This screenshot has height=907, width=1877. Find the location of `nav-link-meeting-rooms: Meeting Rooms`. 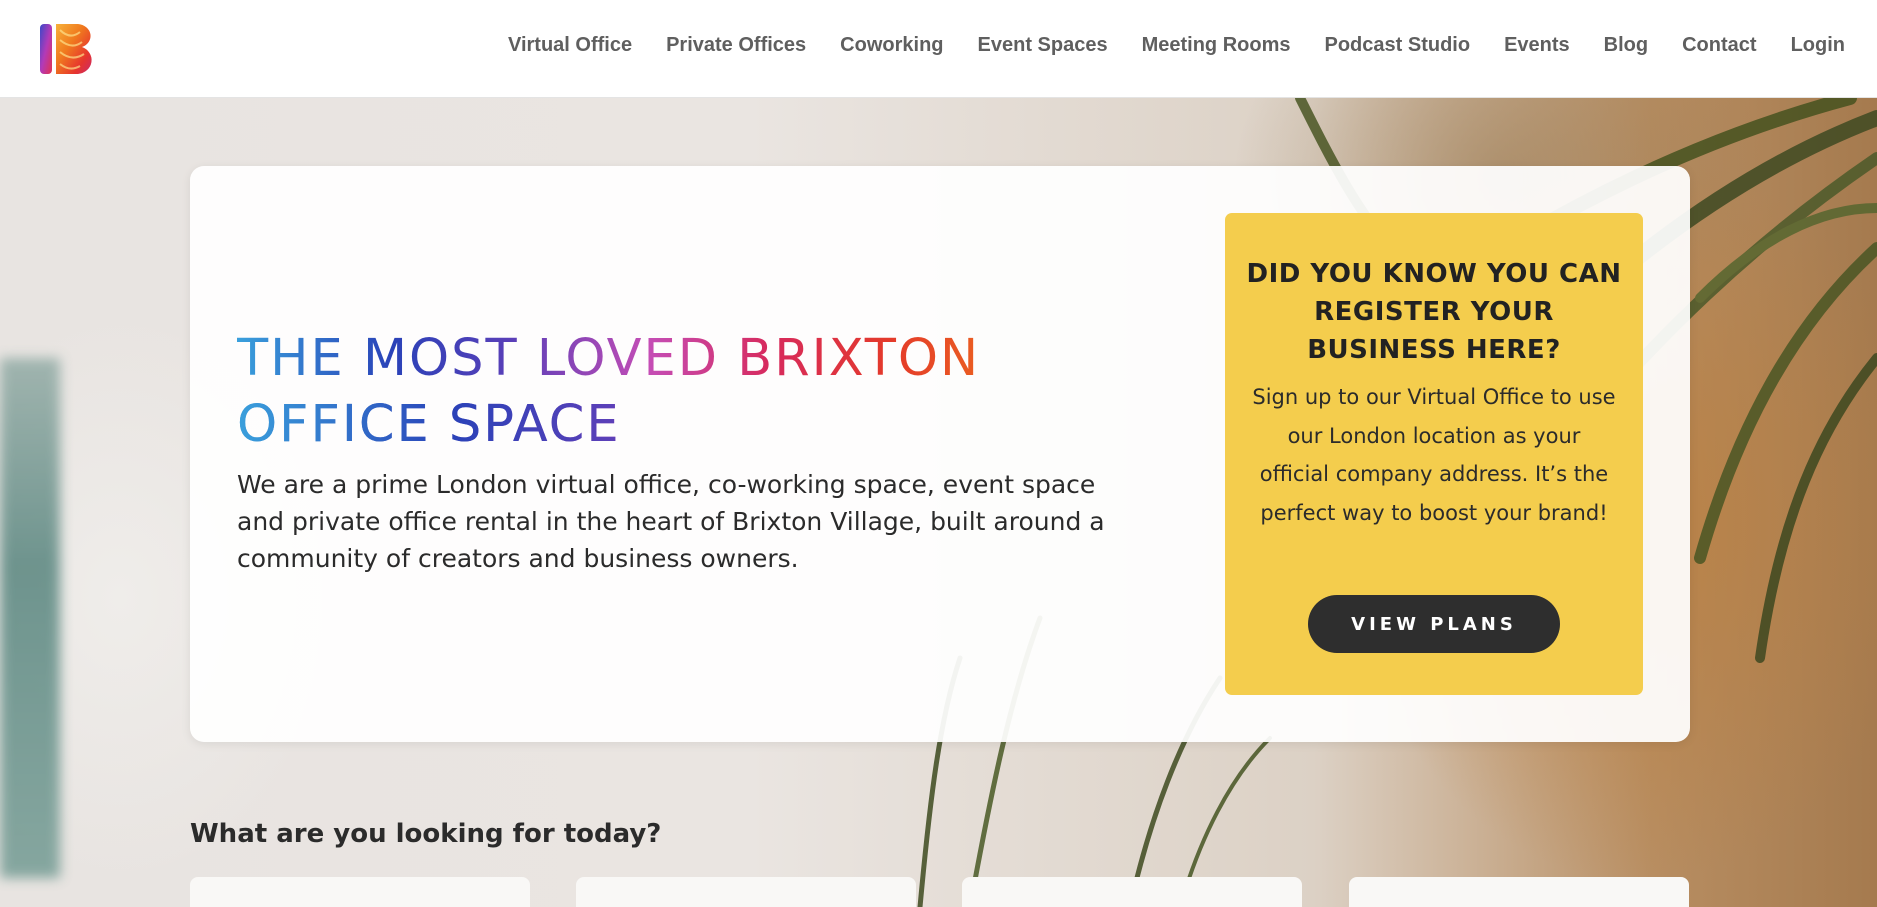

nav-link-meeting-rooms: Meeting Rooms is located at coordinates (1216, 45).